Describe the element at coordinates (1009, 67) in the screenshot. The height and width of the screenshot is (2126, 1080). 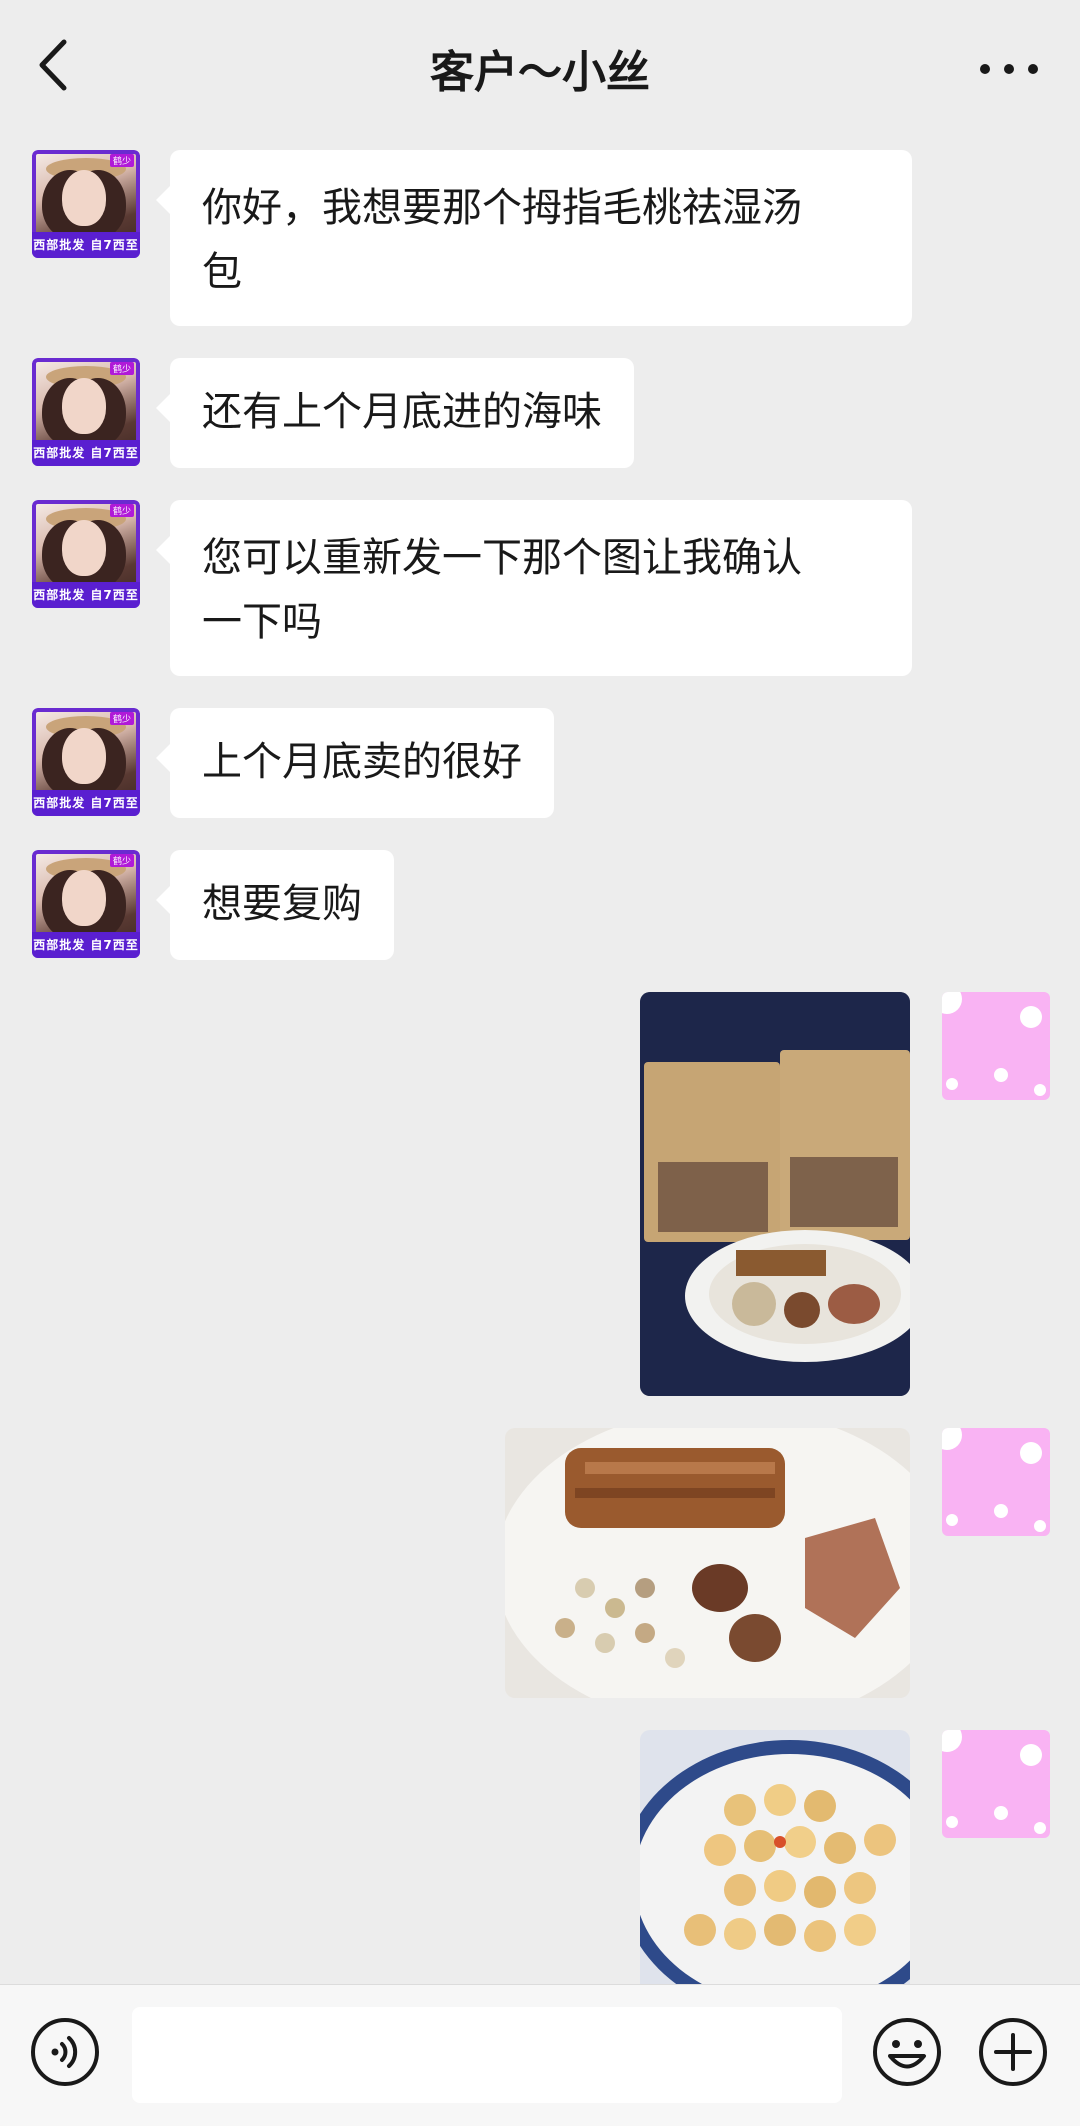
I see `more-options-button` at that location.